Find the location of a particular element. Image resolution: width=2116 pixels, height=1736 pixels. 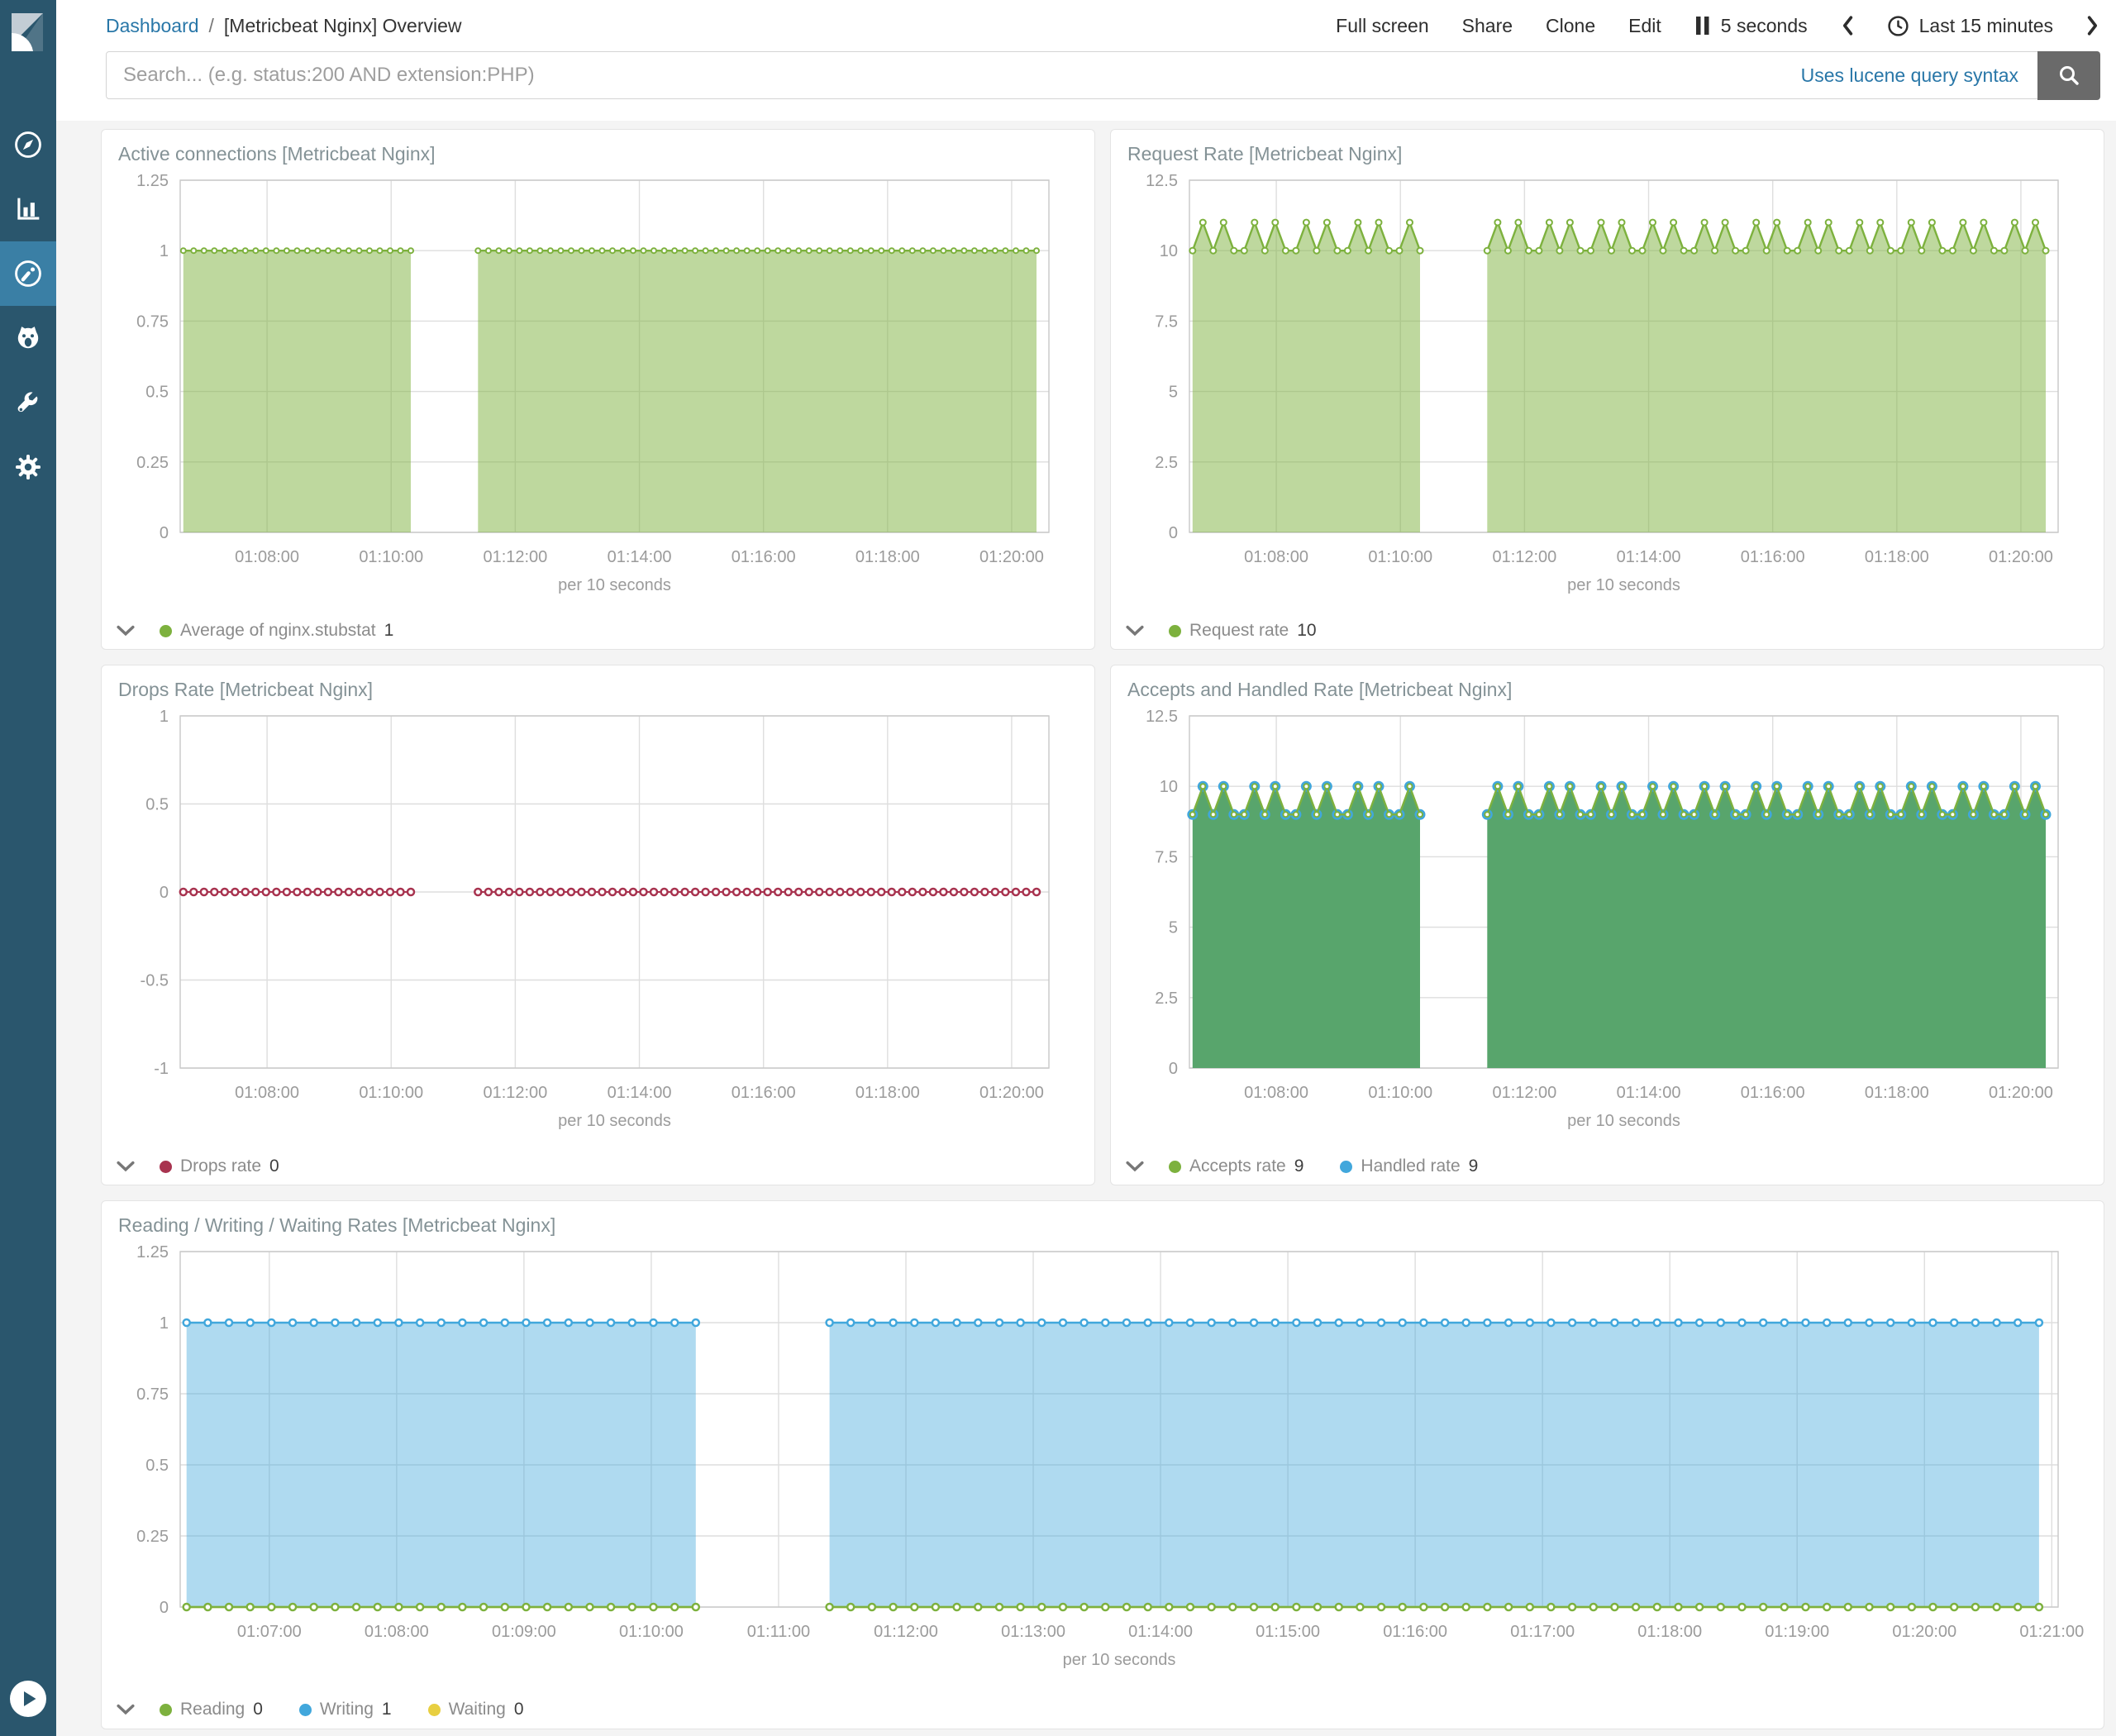

legend-label: Handled rate is located at coordinates (1411, 1166).